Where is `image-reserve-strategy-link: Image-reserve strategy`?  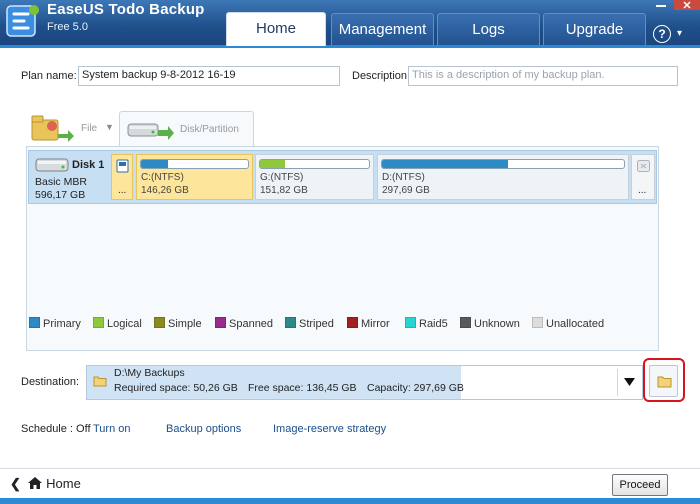
image-reserve-strategy-link: Image-reserve strategy is located at coordinates (329, 429).